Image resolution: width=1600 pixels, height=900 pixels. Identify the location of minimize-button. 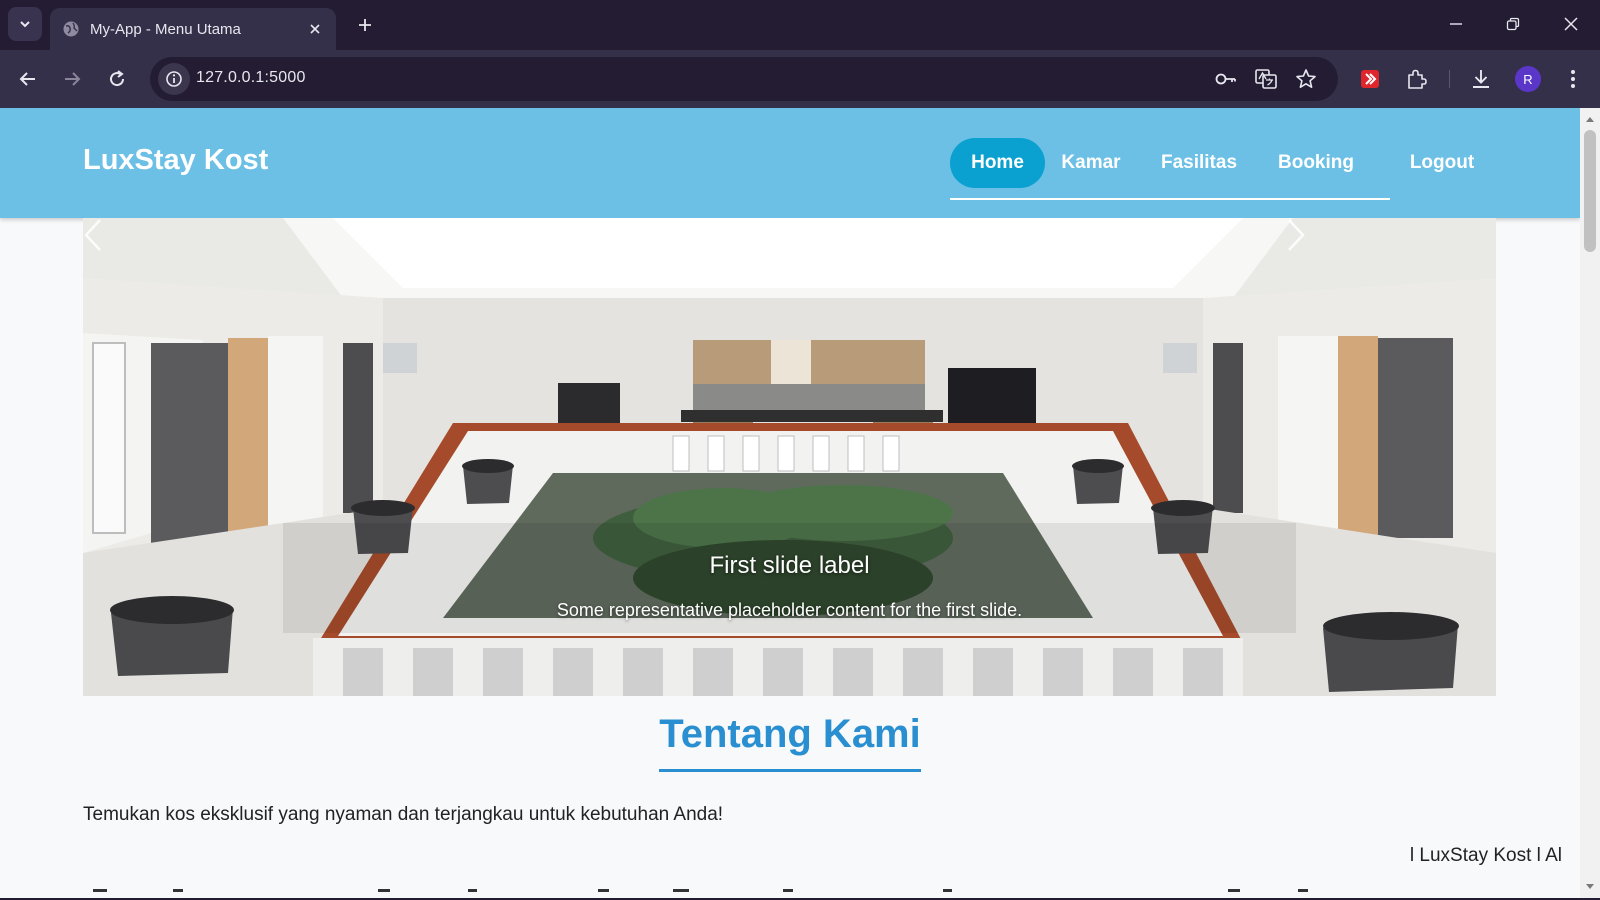
(1456, 24).